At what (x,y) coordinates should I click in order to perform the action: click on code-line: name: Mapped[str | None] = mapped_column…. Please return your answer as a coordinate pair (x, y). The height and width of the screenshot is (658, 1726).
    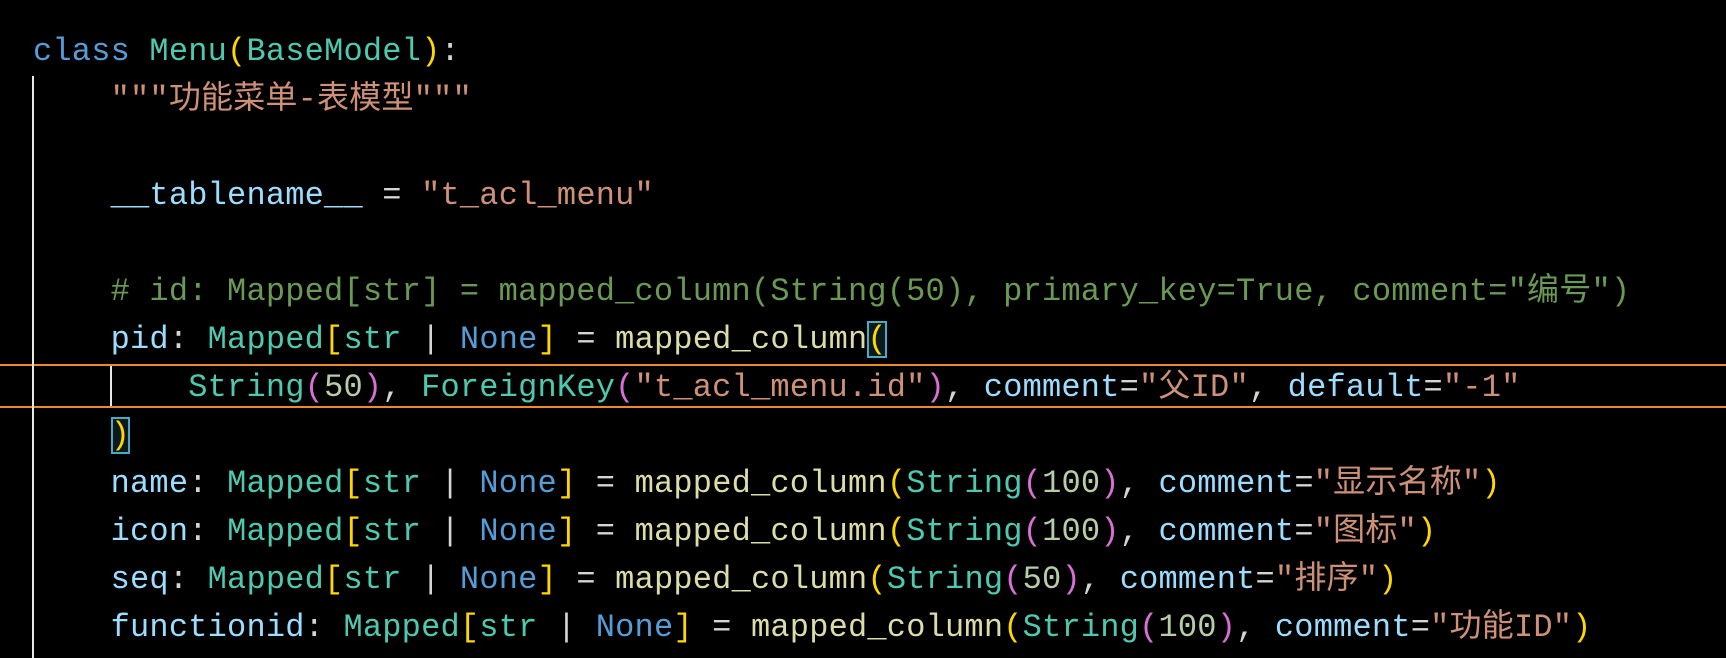
    Looking at the image, I should click on (767, 484).